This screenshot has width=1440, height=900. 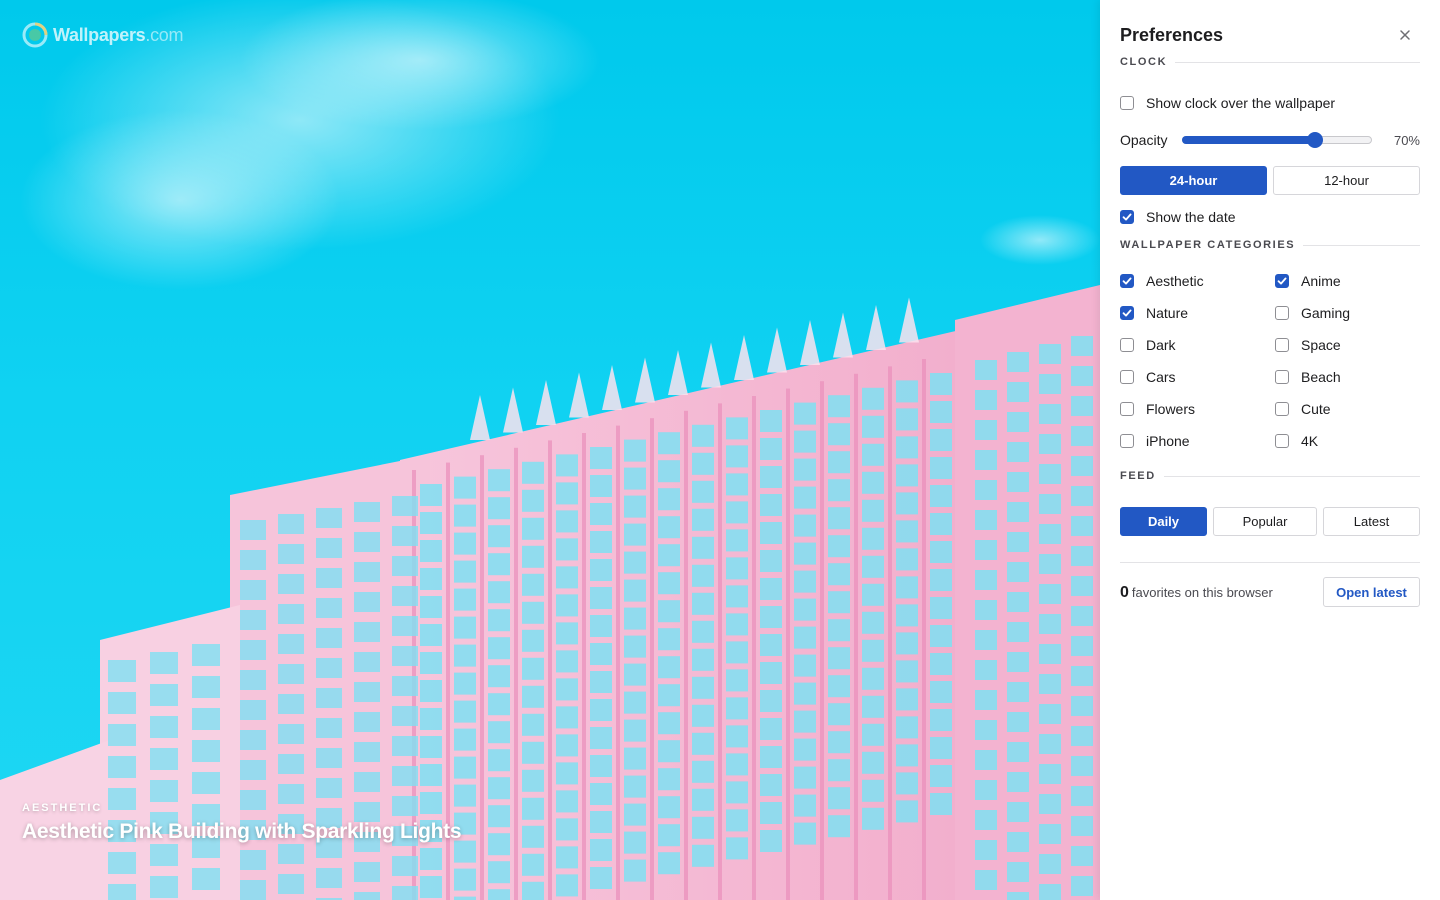 I want to click on category-option-cars: Cars, so click(x=1148, y=377).